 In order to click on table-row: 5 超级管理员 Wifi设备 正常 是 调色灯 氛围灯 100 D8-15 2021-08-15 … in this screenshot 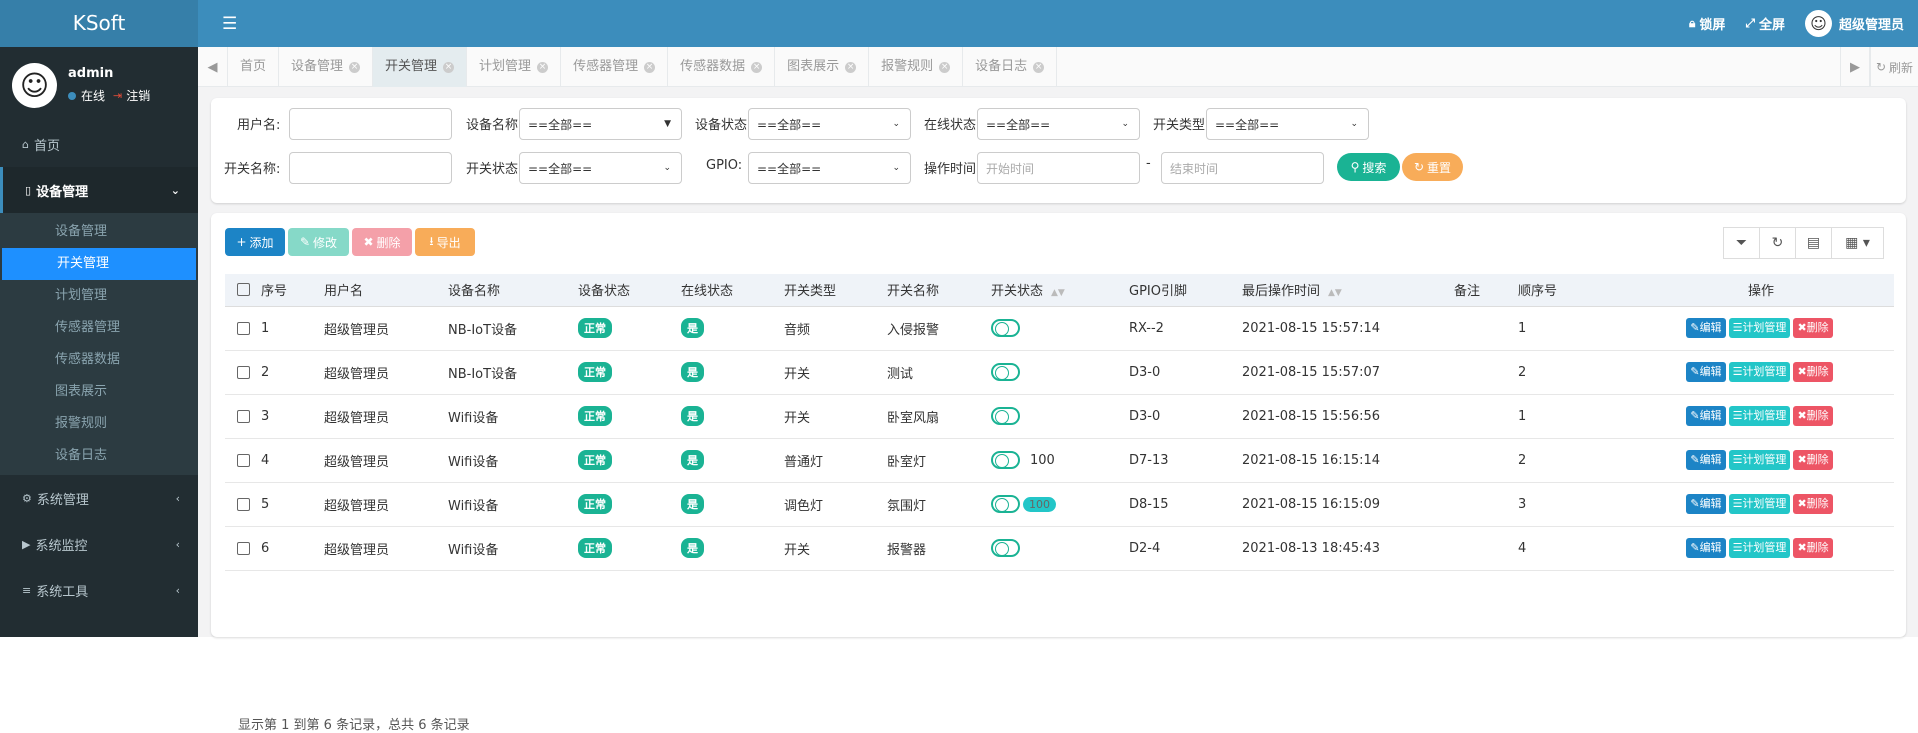, I will do `click(1059, 504)`.